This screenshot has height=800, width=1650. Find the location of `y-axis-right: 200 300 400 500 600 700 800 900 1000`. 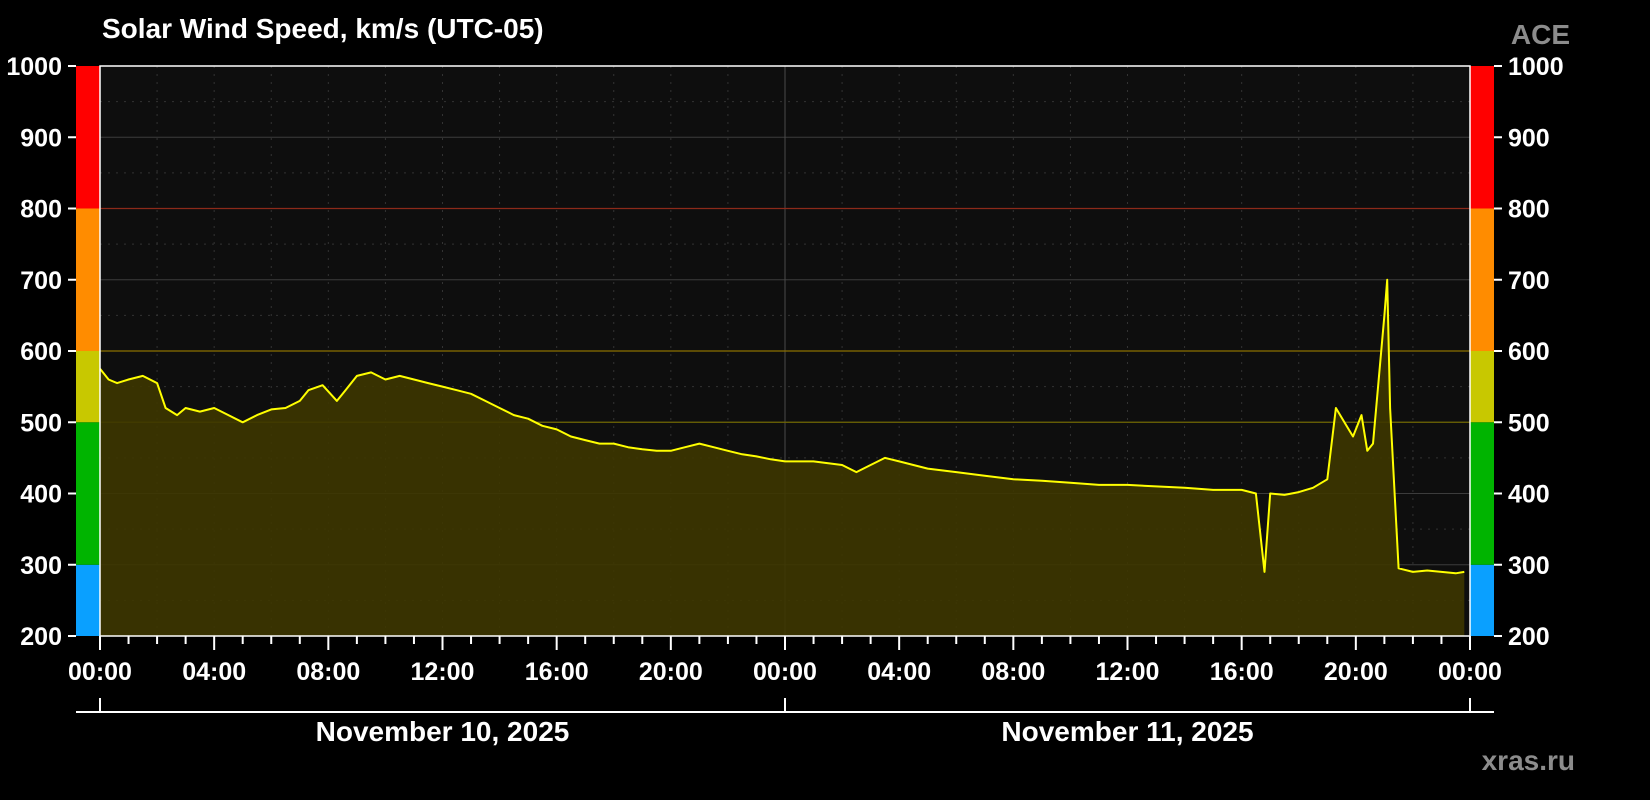

y-axis-right: 200 300 400 500 600 700 800 900 1000 is located at coordinates (1529, 352).